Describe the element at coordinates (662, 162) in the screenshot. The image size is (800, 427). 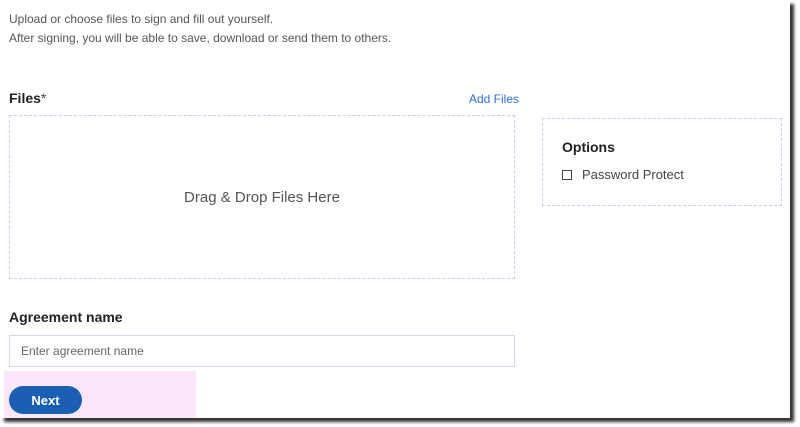
I see `options-panel: Options Password Protect` at that location.